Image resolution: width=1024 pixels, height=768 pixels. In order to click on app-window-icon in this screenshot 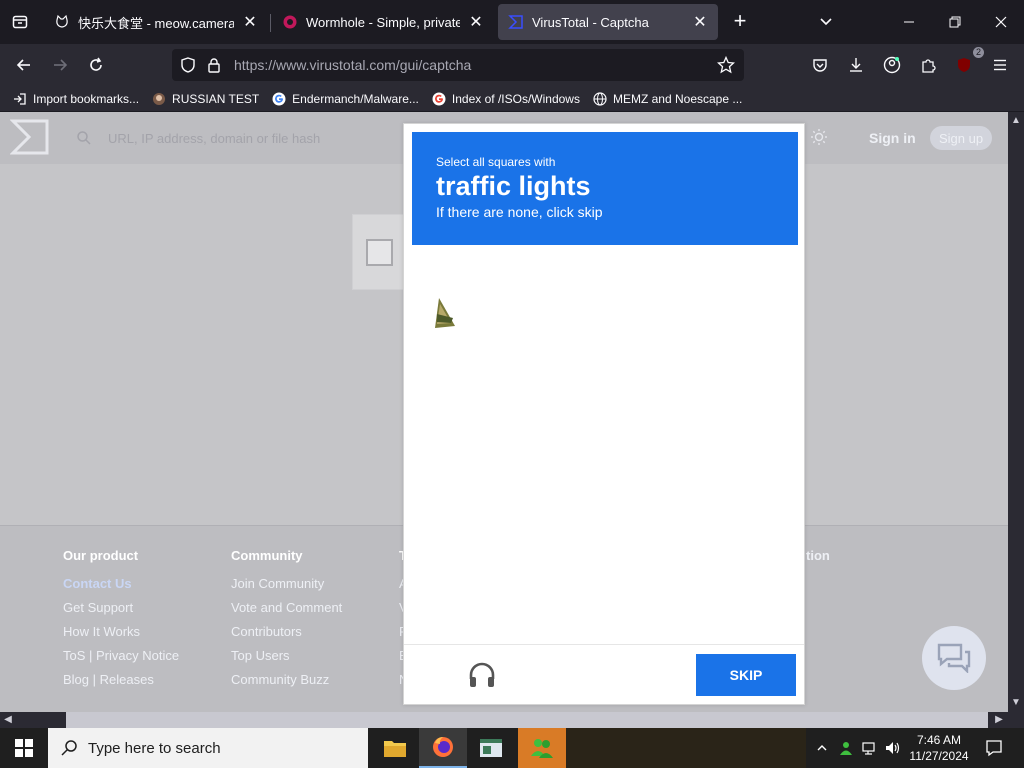, I will do `click(491, 748)`.